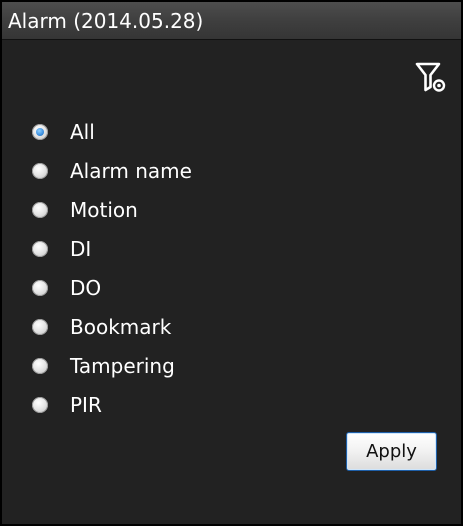 The width and height of the screenshot is (463, 526). What do you see at coordinates (86, 287) in the screenshot?
I see `radio-label: DO` at bounding box center [86, 287].